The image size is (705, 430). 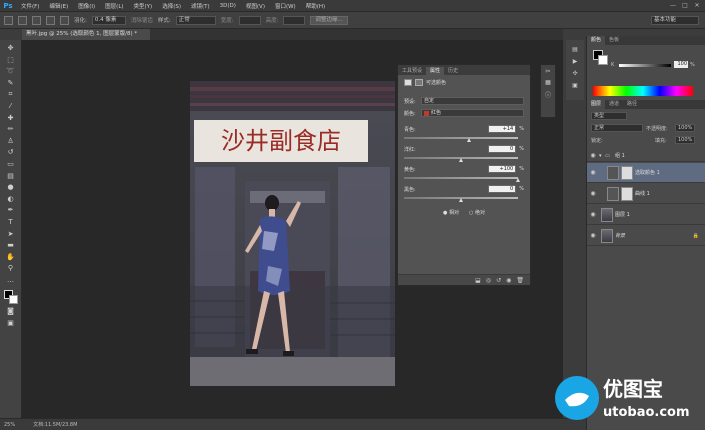 I want to click on fill-input: 100%, so click(x=685, y=140).